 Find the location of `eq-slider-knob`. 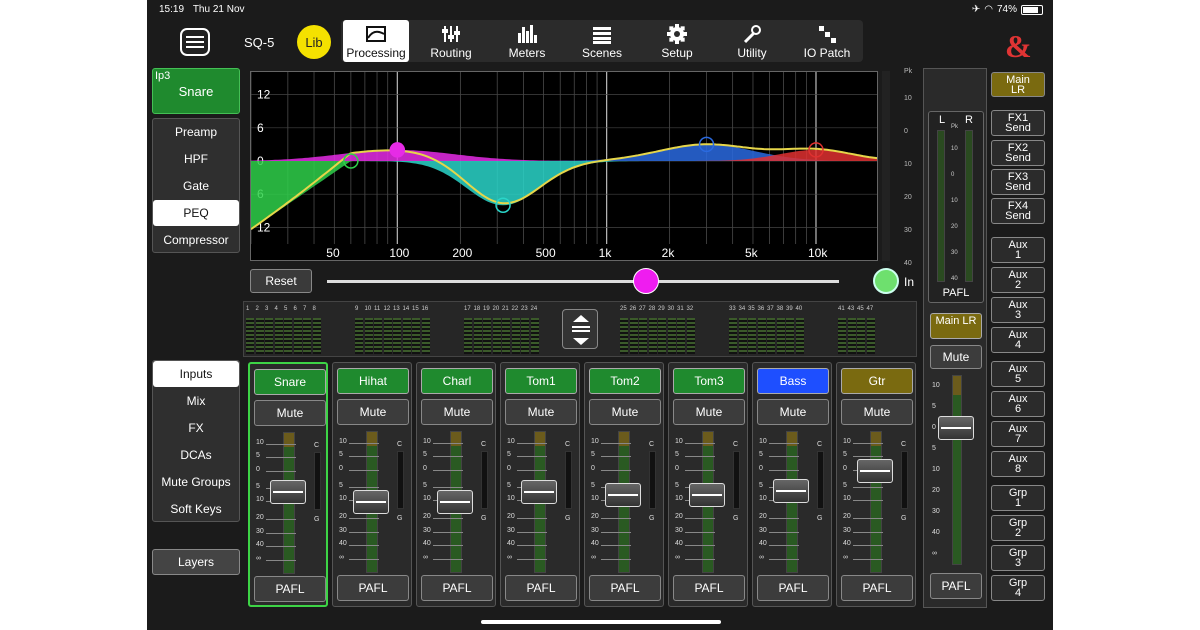

eq-slider-knob is located at coordinates (646, 281).